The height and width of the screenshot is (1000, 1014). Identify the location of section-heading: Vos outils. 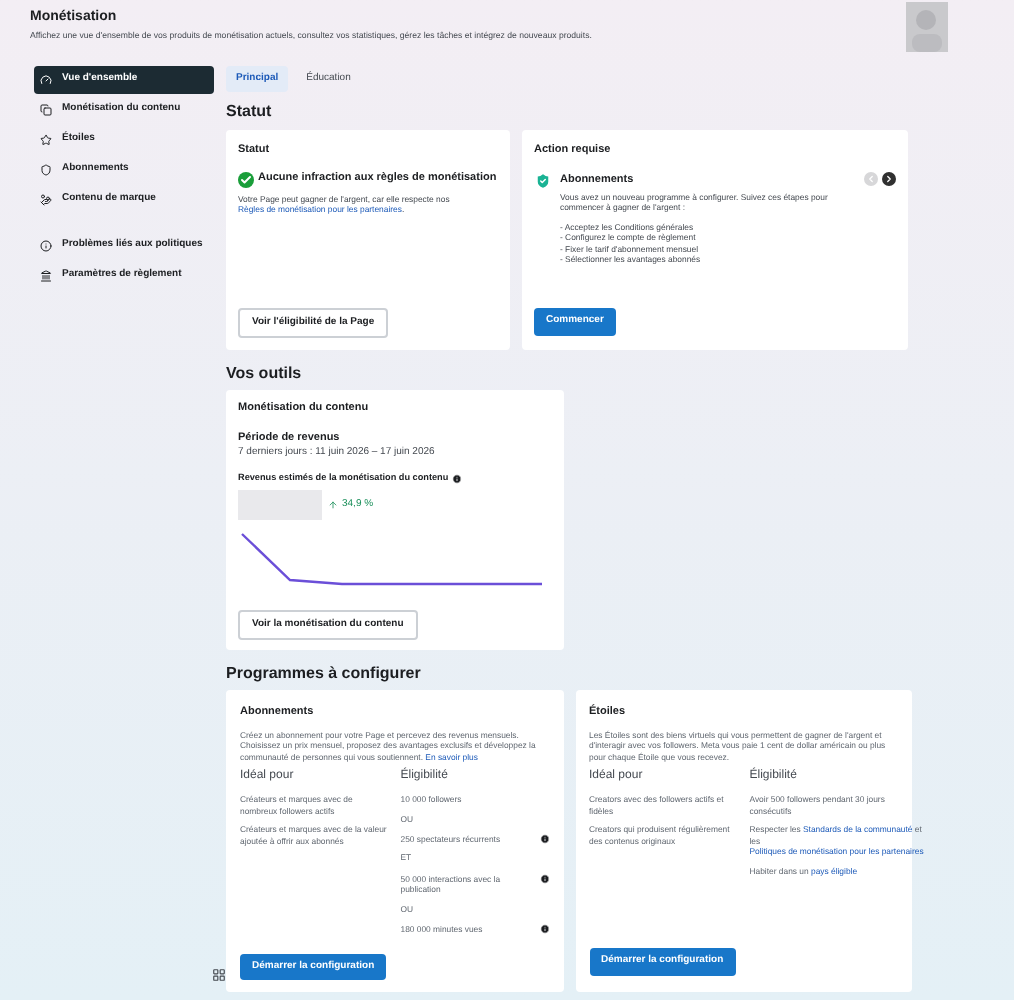
(265, 374).